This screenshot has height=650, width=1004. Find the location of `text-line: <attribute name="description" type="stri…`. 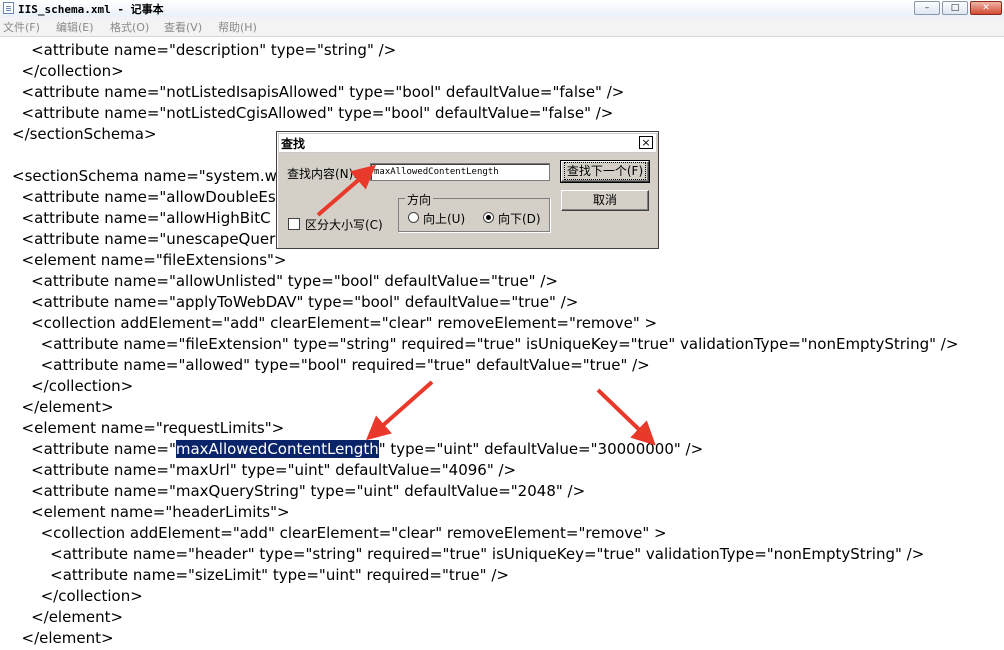

text-line: <attribute name="description" type="stri… is located at coordinates (204, 50).